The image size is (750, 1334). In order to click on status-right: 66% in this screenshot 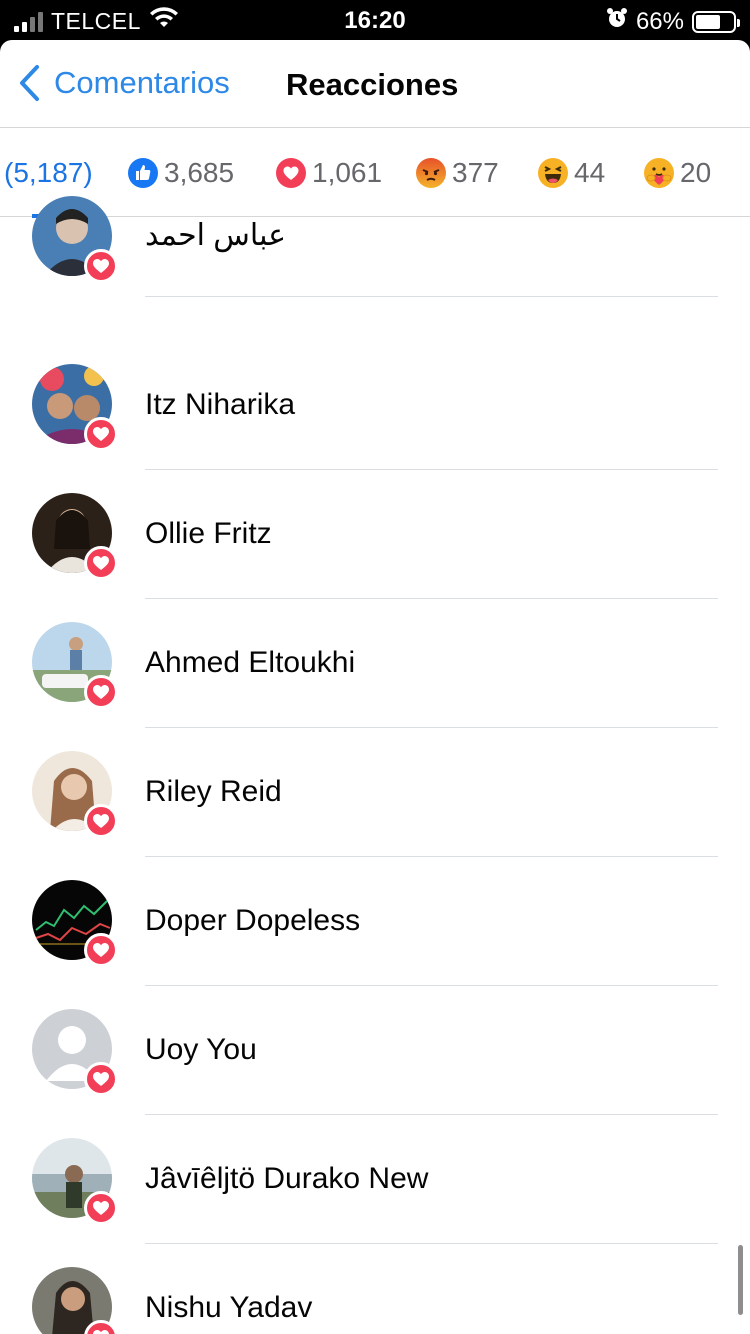, I will do `click(673, 21)`.